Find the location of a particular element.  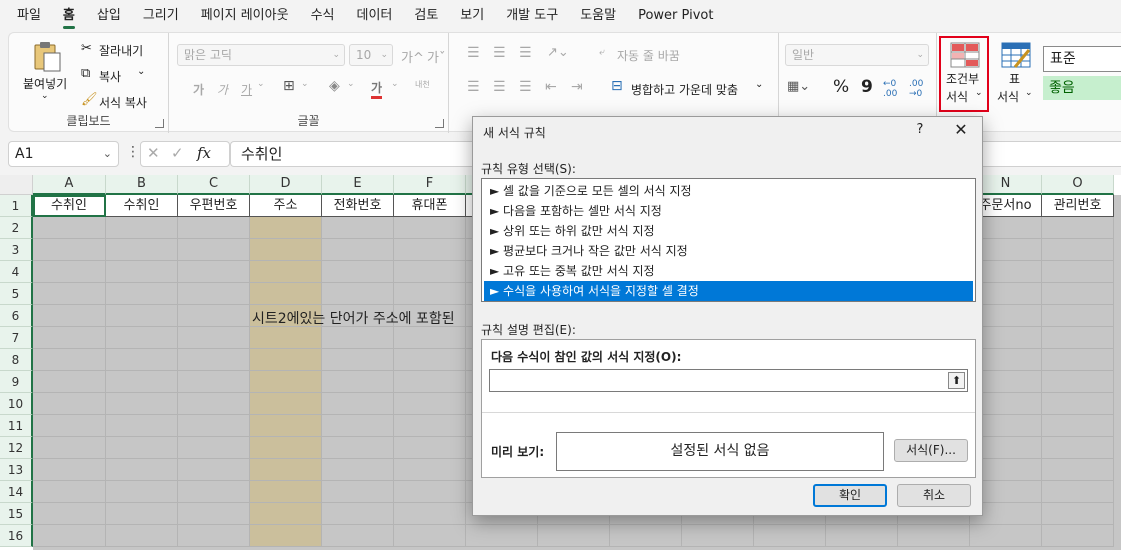

name-box: A1 ⌄ is located at coordinates (63, 154).